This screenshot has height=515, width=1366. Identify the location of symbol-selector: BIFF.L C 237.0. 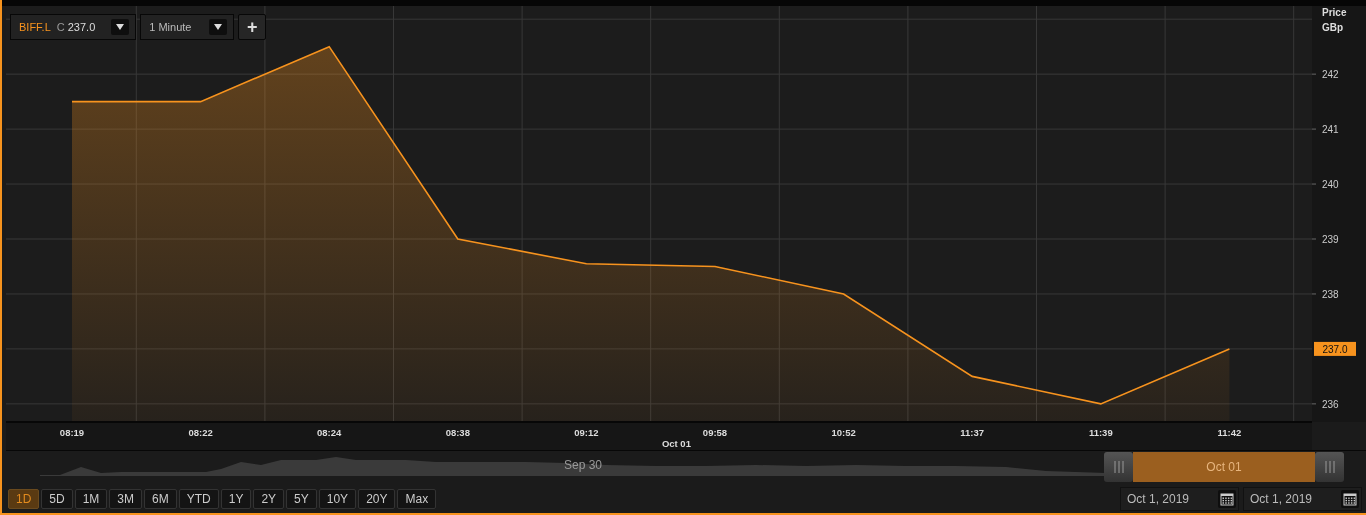
(73, 27).